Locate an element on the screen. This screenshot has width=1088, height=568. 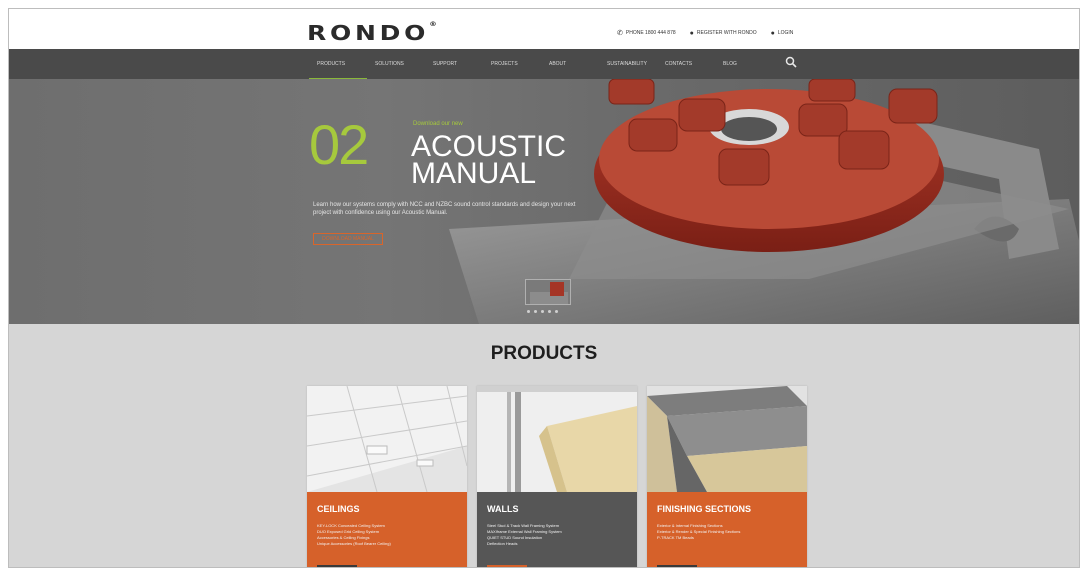
products-heading: PRODUCTS is located at coordinates (544, 353).